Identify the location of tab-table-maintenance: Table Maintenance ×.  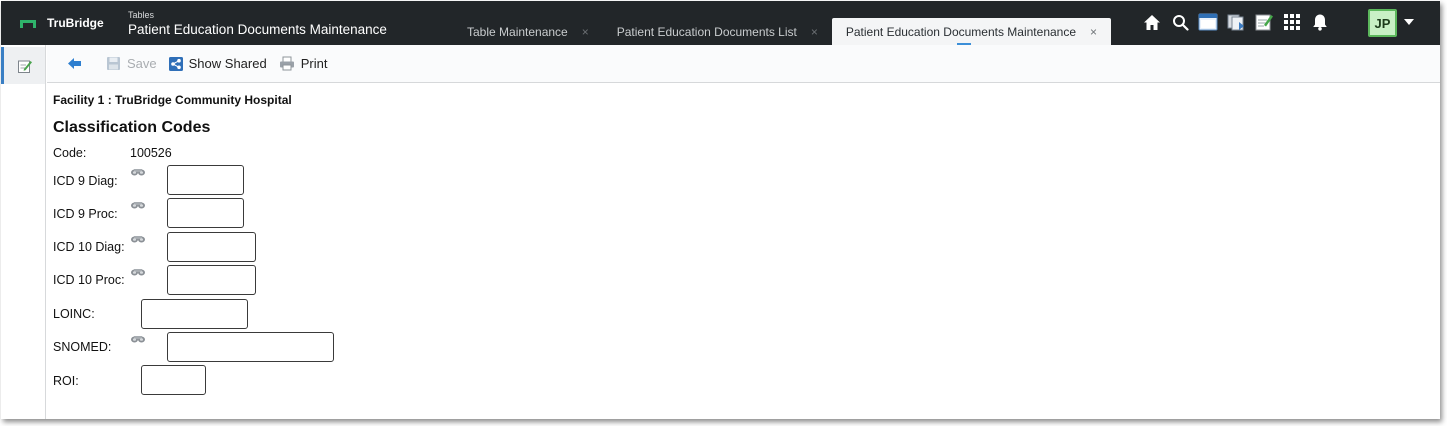
(528, 31).